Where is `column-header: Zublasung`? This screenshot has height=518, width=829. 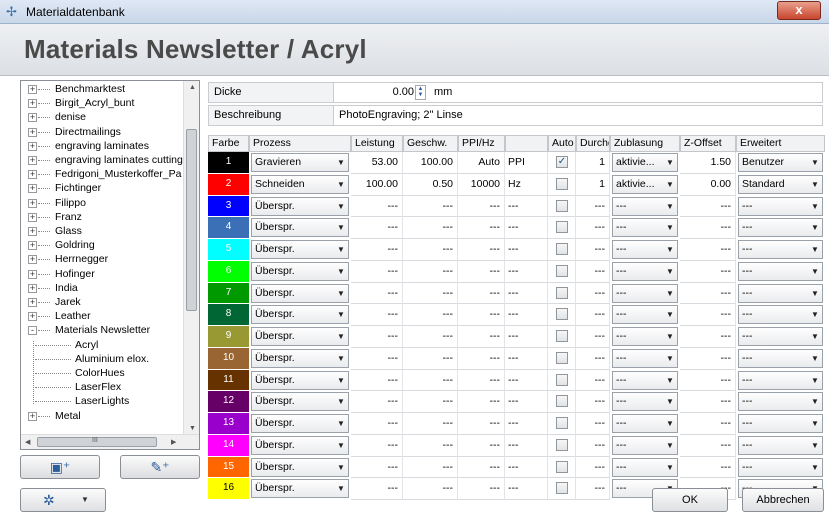 column-header: Zublasung is located at coordinates (645, 143).